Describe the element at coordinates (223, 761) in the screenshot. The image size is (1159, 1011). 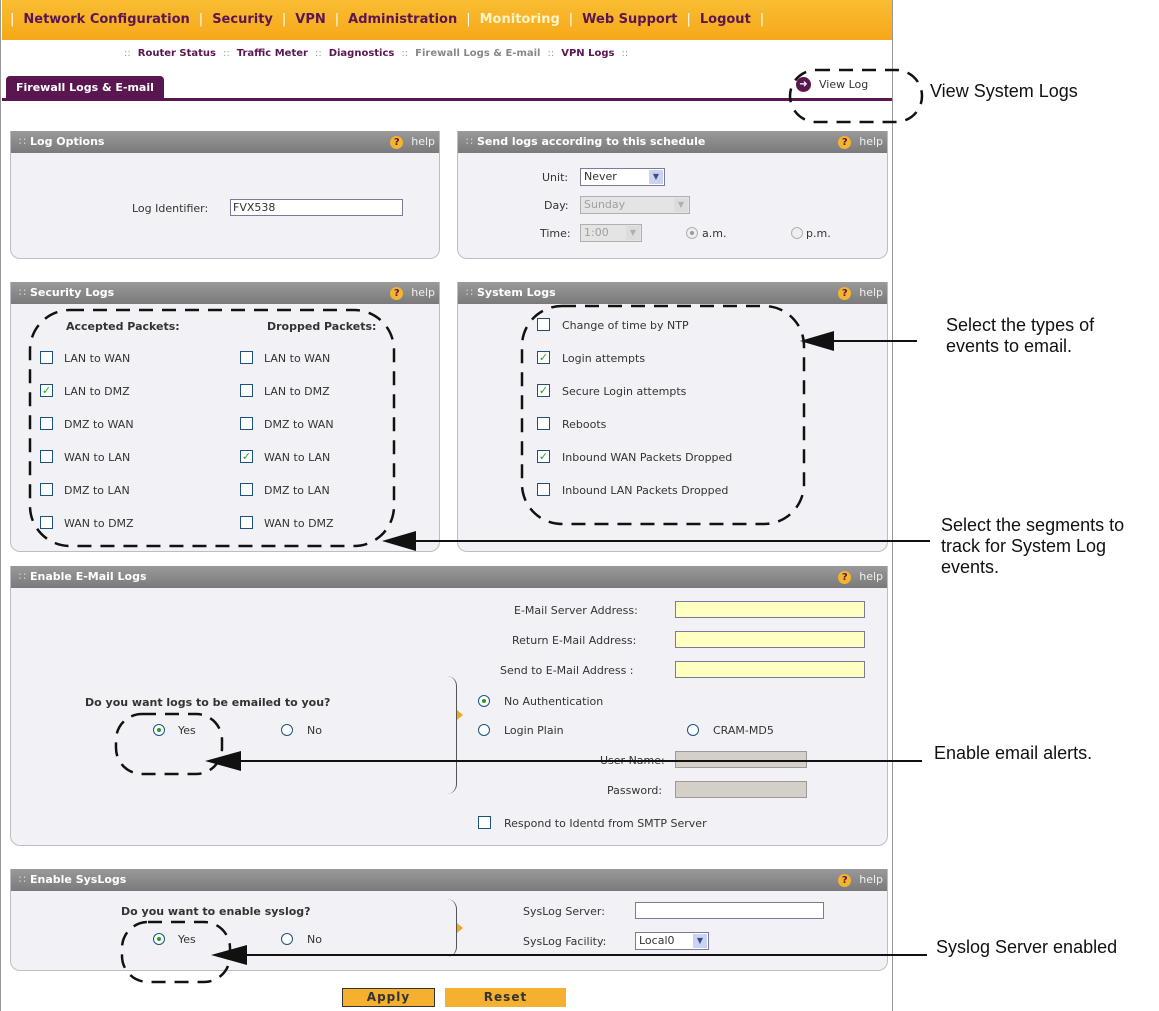
I see `callout-arrowhead-email` at that location.